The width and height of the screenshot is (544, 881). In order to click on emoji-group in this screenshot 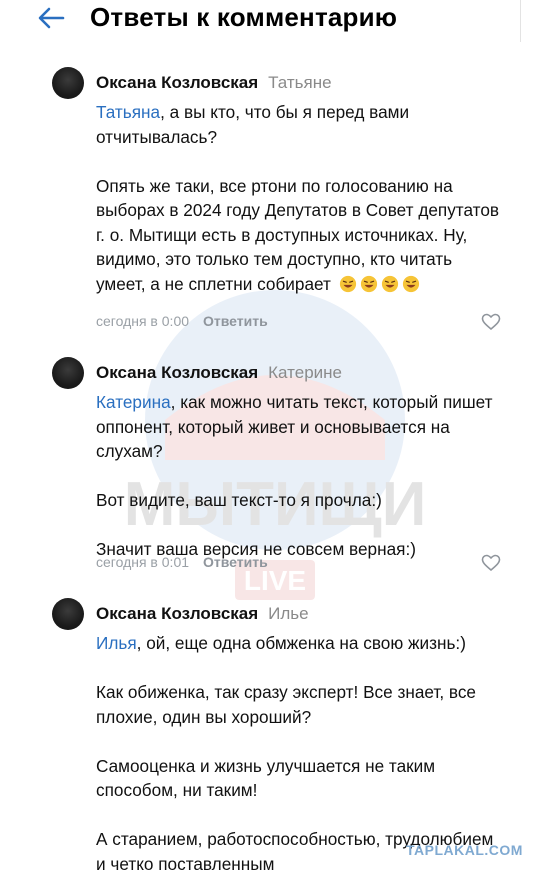, I will do `click(375, 284)`.